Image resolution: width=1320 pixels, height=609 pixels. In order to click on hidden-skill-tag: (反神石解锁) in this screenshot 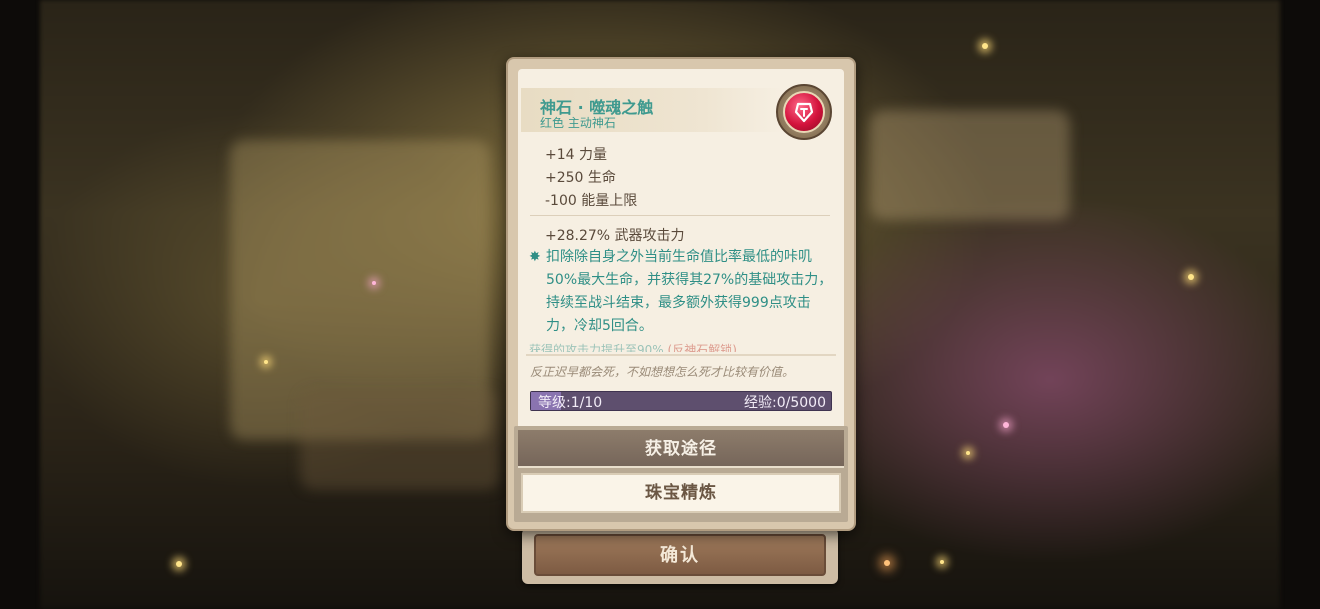, I will do `click(702, 347)`.